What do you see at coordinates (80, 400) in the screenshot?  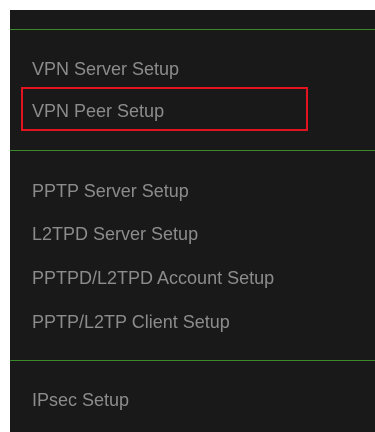 I see `menu-item-ipsec-setup: IPsec Setup` at bounding box center [80, 400].